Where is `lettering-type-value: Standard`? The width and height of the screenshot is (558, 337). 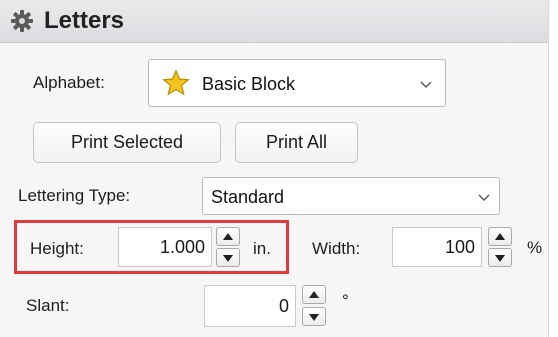 lettering-type-value: Standard is located at coordinates (248, 197).